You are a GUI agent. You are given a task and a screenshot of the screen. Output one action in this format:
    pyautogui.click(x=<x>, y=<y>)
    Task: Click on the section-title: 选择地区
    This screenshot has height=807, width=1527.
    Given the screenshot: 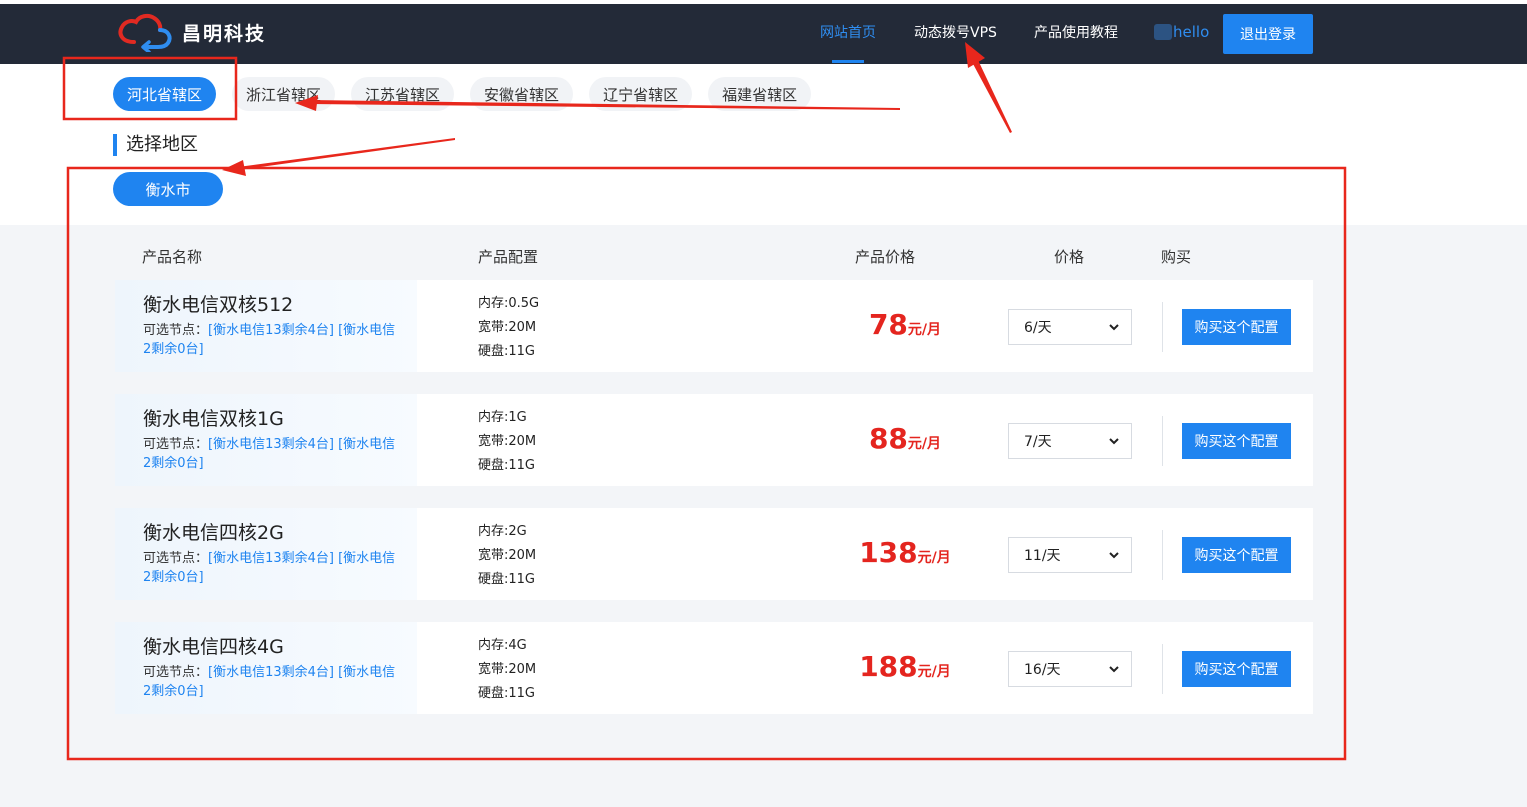 What is the action you would take?
    pyautogui.click(x=155, y=145)
    